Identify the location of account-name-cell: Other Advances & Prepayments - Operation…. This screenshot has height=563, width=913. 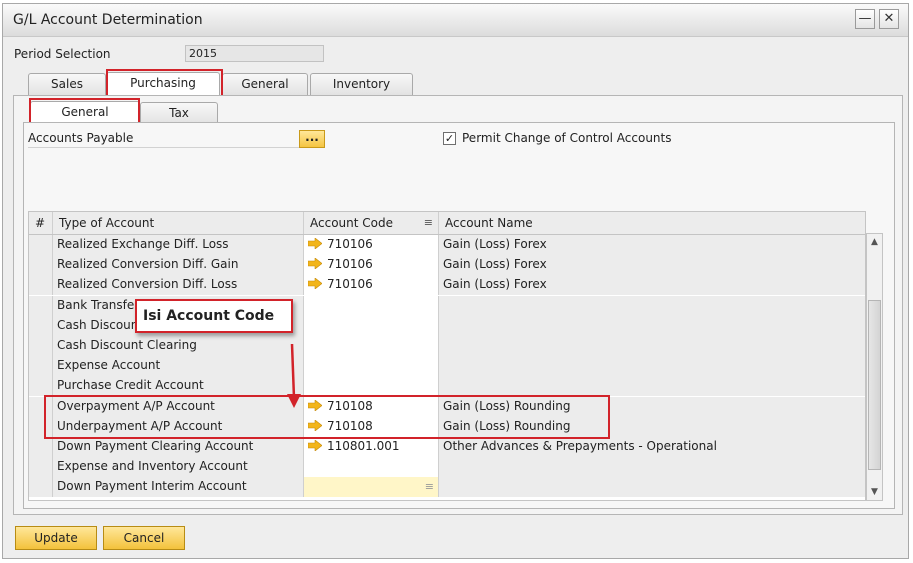
(652, 447).